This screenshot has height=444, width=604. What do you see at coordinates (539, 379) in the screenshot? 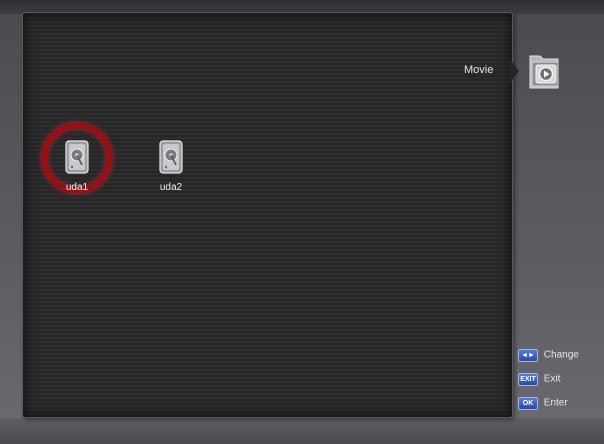
I see `legend-exit: EXIT Exit` at bounding box center [539, 379].